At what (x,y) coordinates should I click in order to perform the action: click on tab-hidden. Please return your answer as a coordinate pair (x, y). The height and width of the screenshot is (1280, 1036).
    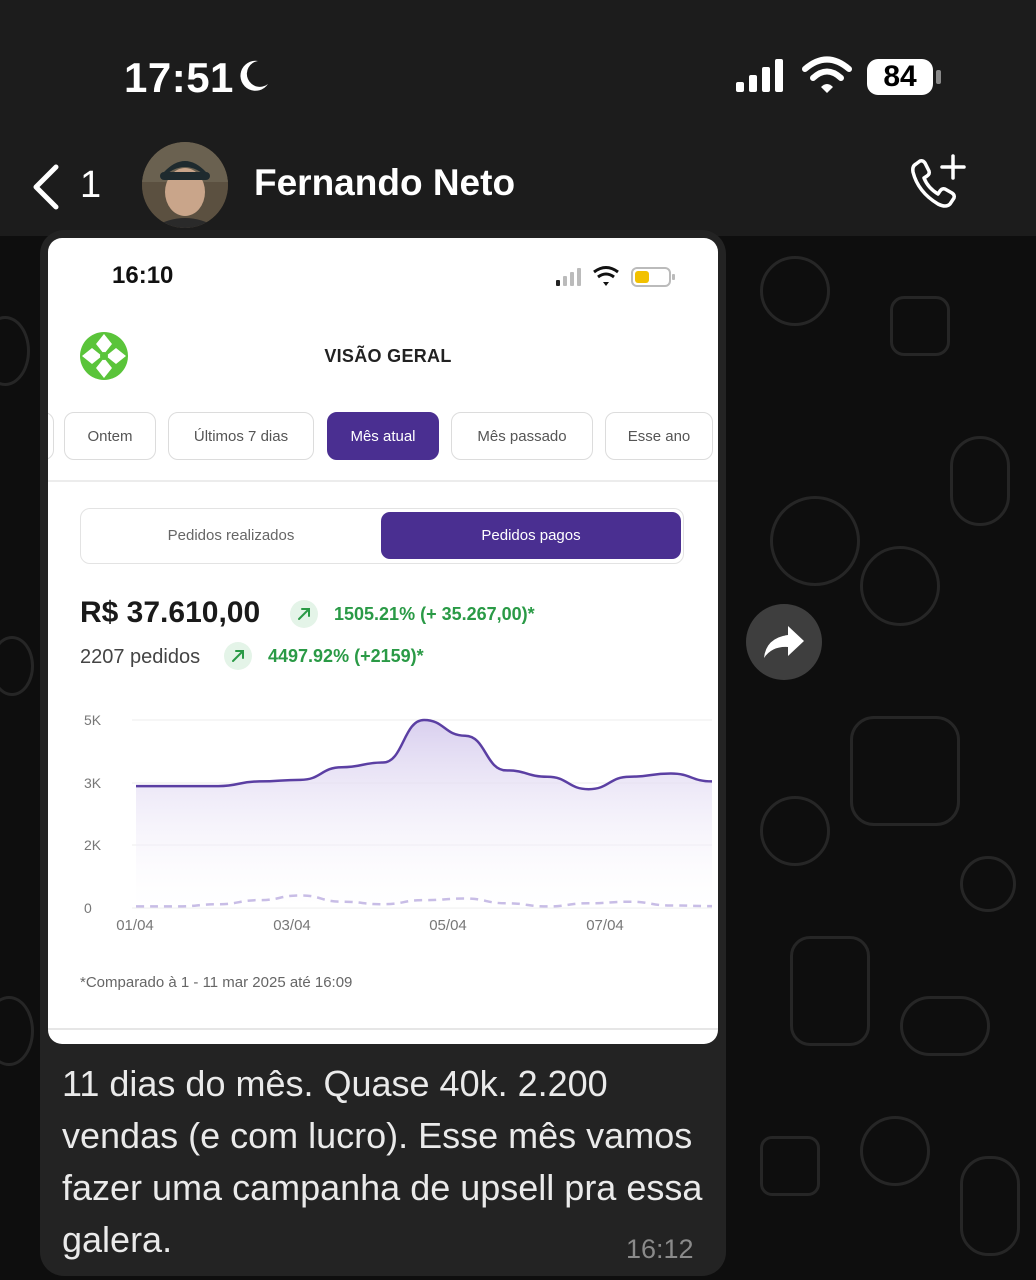
    Looking at the image, I should click on (51, 436).